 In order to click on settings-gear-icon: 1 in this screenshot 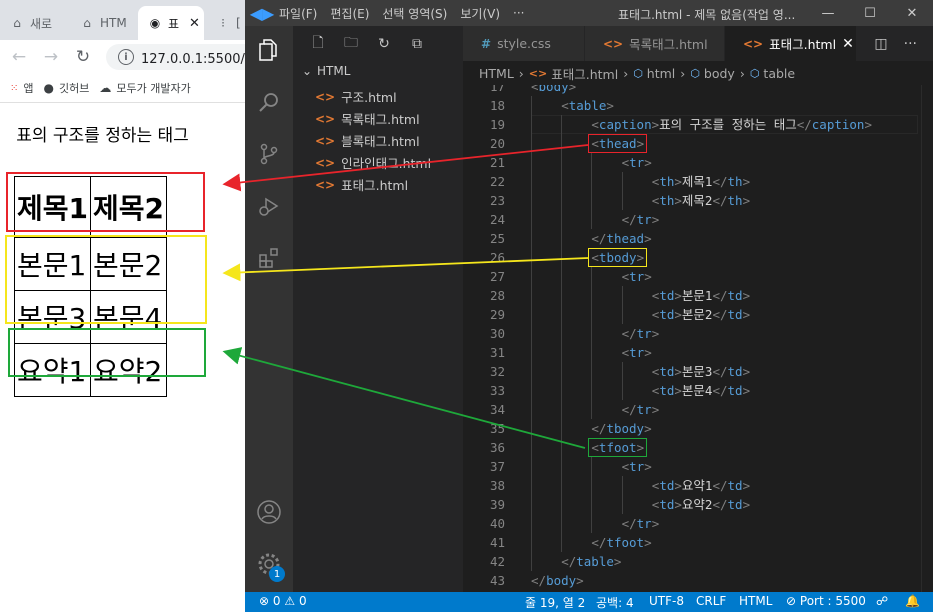, I will do `click(269, 564)`.